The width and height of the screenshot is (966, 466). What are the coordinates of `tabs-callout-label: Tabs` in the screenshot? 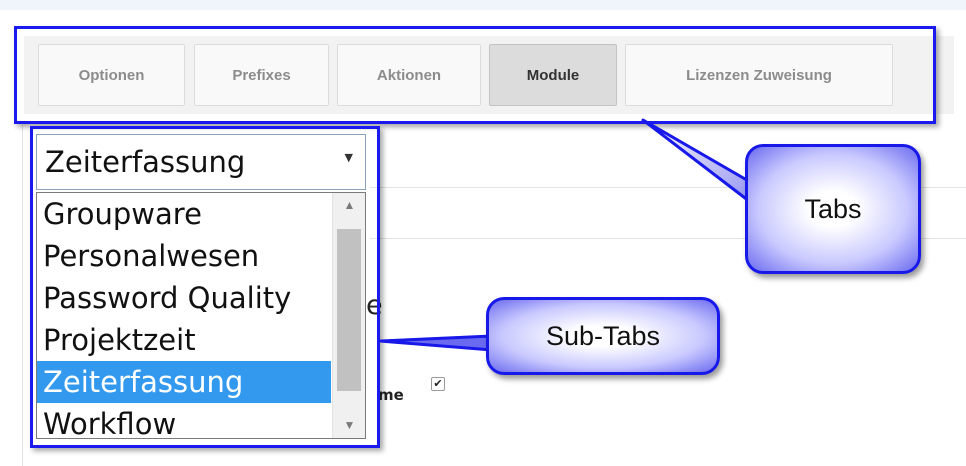 It's located at (833, 208).